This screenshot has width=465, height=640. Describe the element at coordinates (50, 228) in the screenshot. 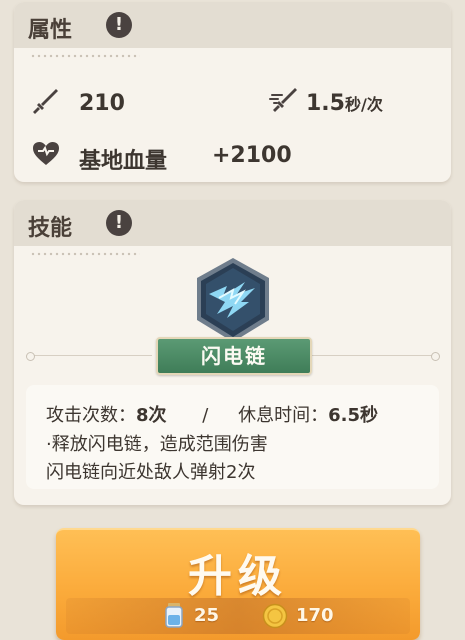

I see `skill-title: 技能` at that location.